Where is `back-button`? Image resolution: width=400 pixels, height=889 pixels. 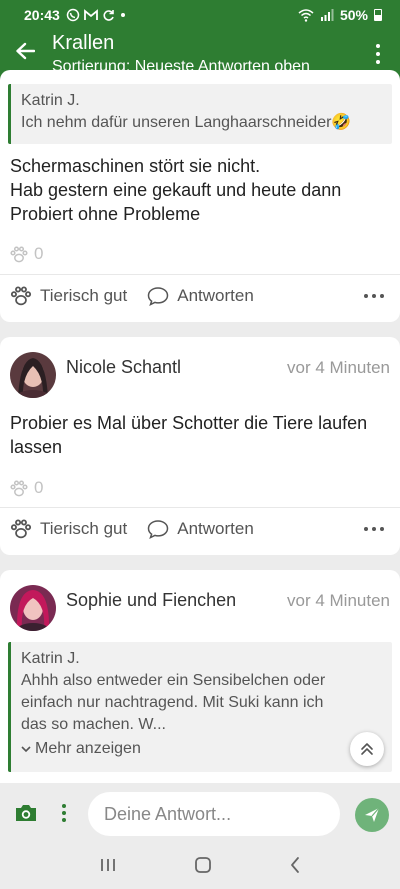 back-button is located at coordinates (25, 51).